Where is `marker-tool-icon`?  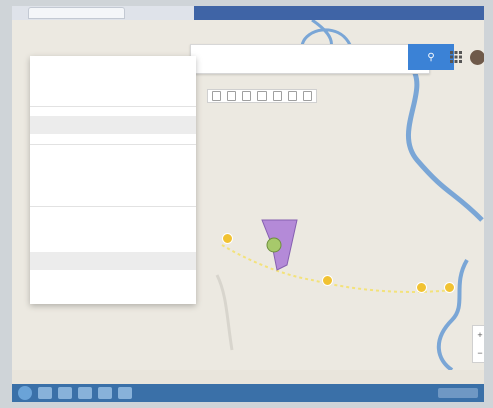 marker-tool-icon is located at coordinates (262, 96).